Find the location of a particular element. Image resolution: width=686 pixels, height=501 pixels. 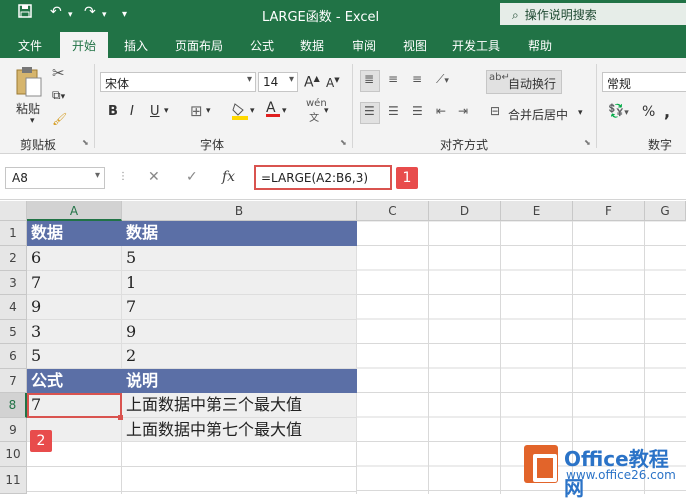

font-color-icon: A is located at coordinates (273, 108).